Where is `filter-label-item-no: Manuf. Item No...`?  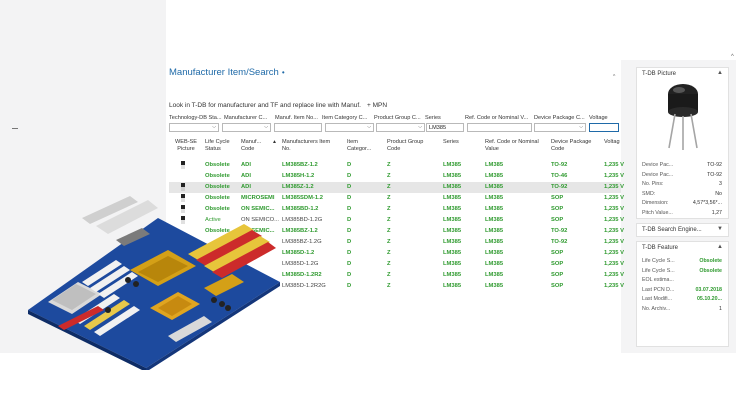
filter-label-item-no: Manuf. Item No... is located at coordinates (296, 118).